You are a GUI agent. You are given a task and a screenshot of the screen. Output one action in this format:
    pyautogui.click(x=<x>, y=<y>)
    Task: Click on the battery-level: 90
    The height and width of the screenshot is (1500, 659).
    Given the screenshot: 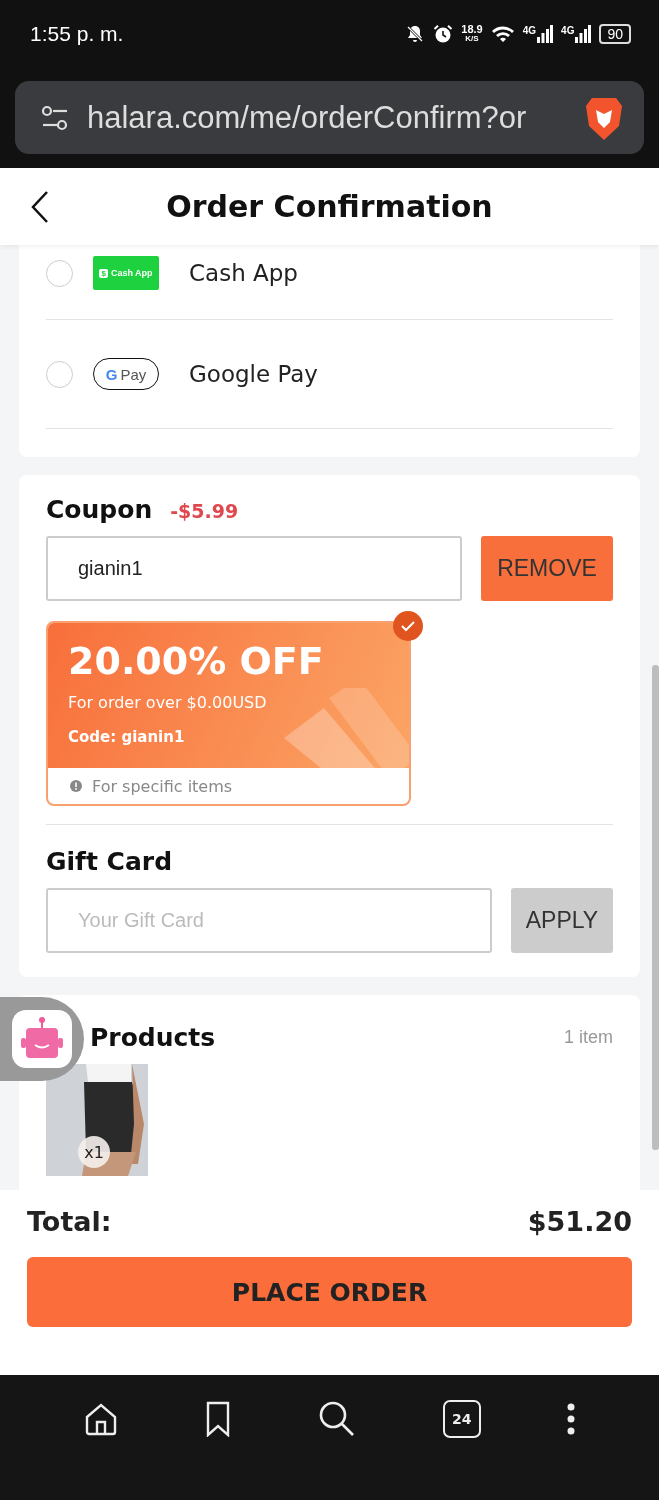 What is the action you would take?
    pyautogui.click(x=615, y=34)
    